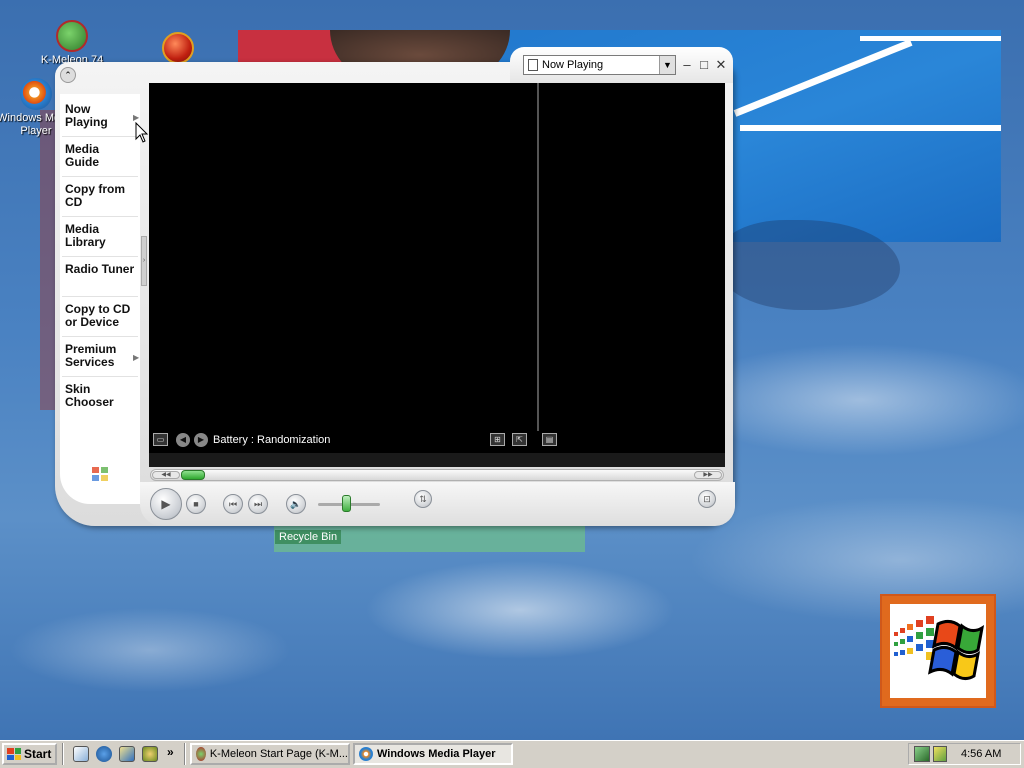  Describe the element at coordinates (721, 65) in the screenshot. I see `close-button: ✕` at that location.